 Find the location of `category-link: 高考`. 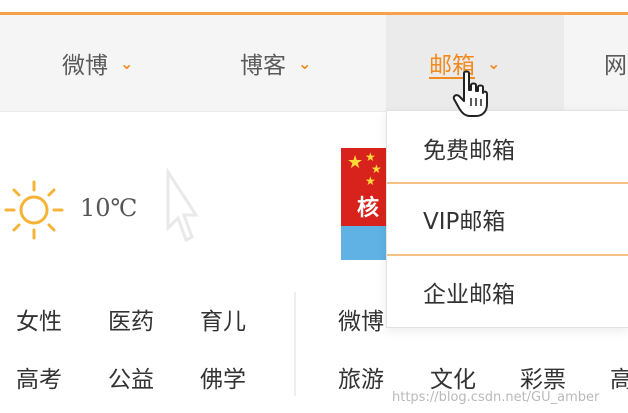

category-link: 高考 is located at coordinates (39, 377).